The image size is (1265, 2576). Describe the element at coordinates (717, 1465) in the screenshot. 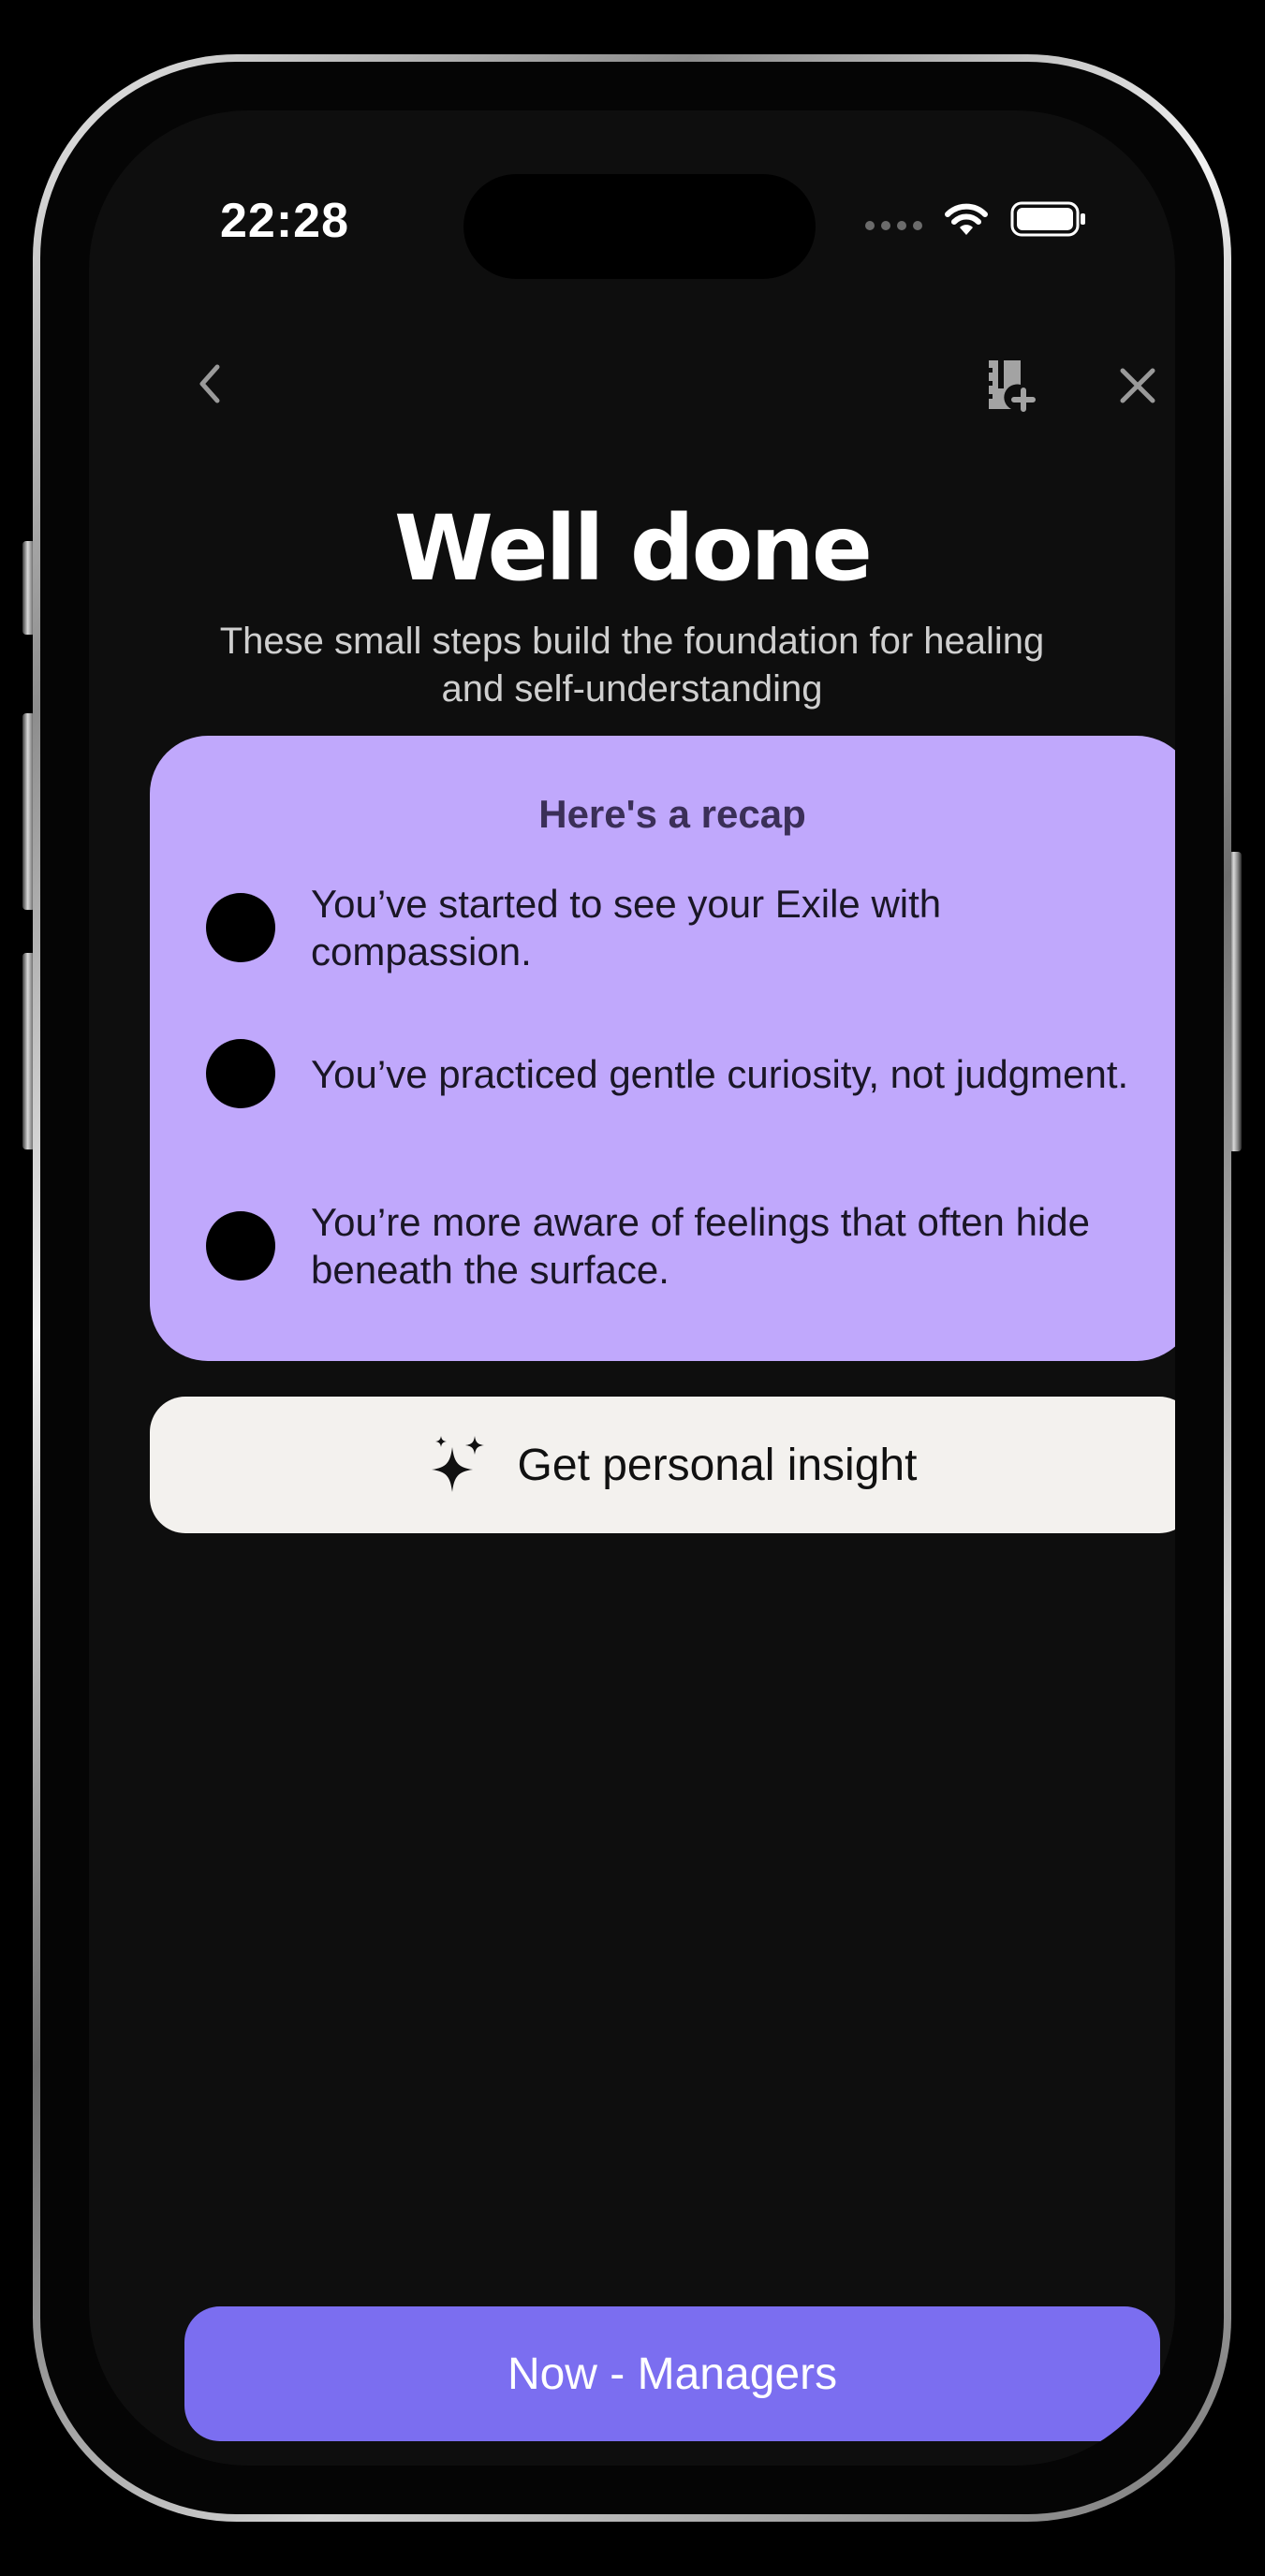

I see `get-personal-insight-label: Get personal insight` at that location.